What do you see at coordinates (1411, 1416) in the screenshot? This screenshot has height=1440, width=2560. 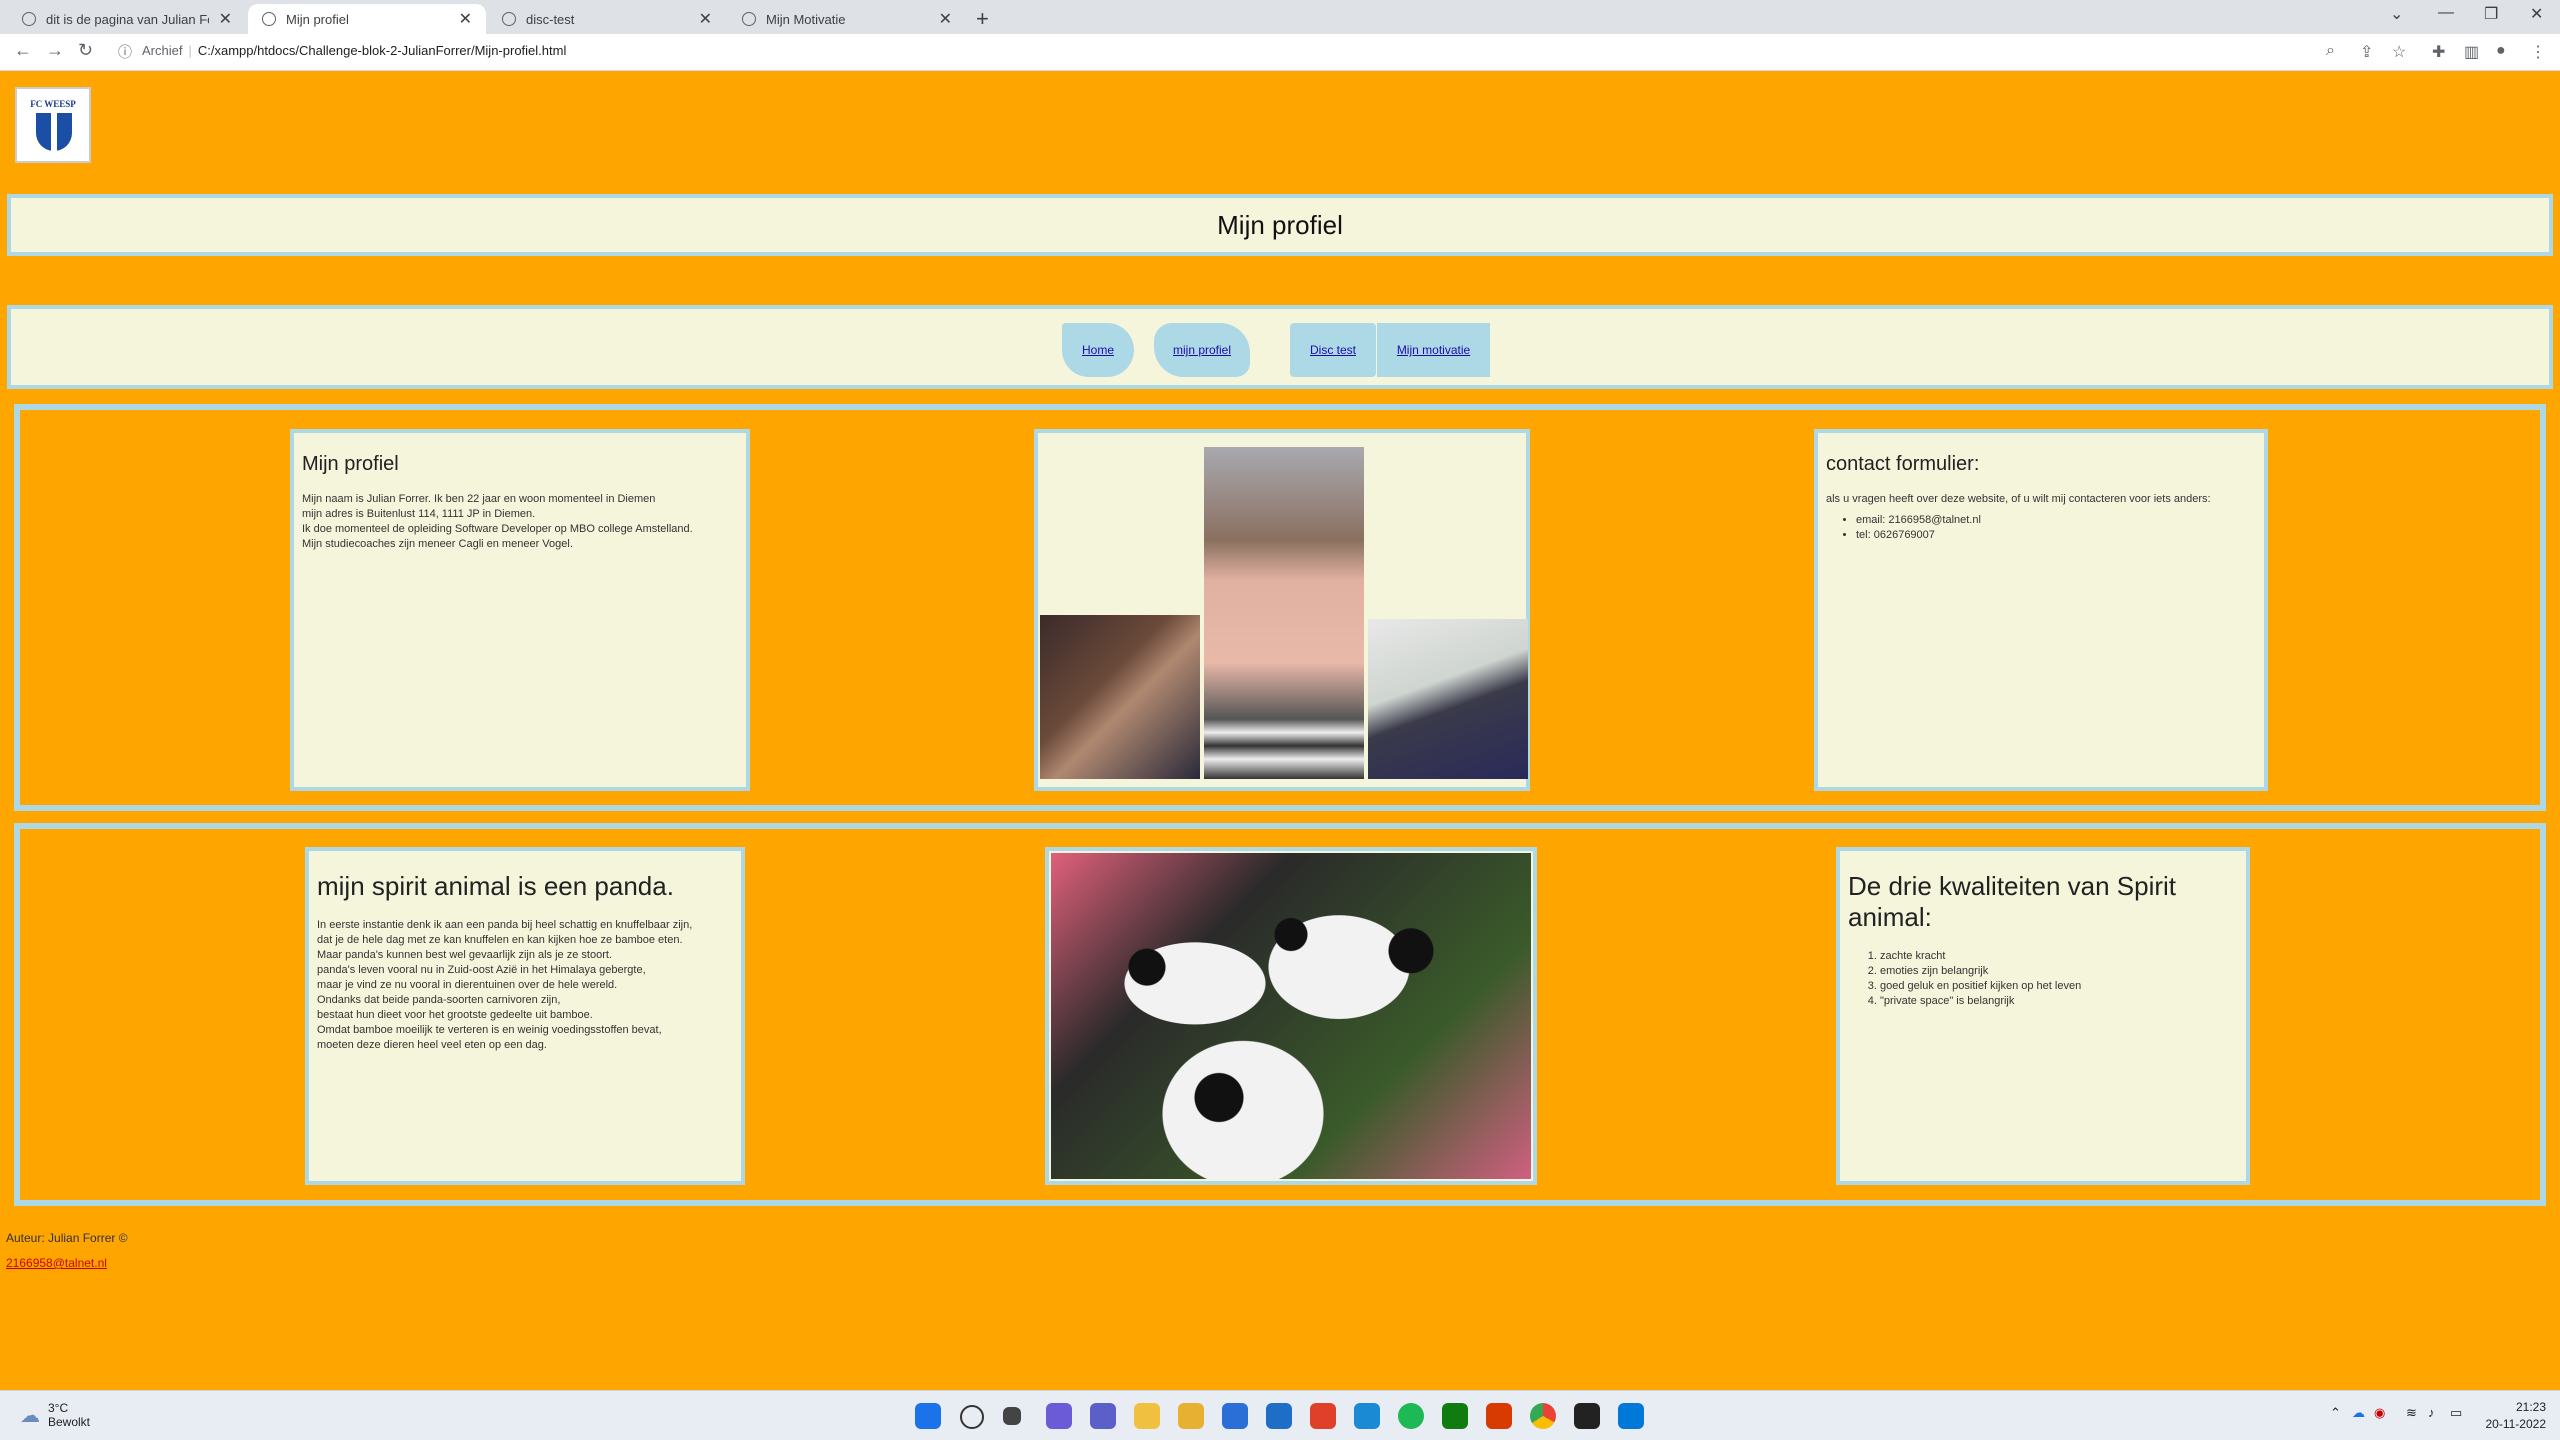 I see `spotify-icon` at bounding box center [1411, 1416].